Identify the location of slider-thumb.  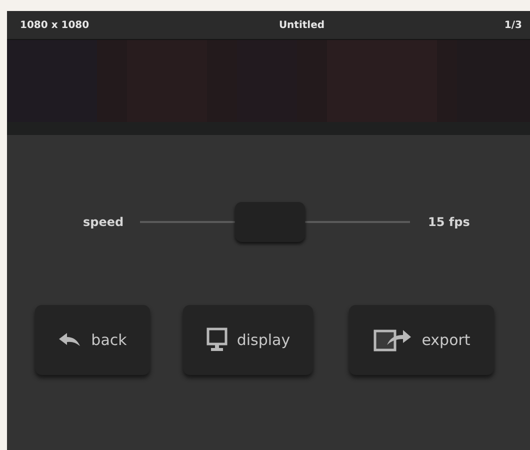
(269, 222).